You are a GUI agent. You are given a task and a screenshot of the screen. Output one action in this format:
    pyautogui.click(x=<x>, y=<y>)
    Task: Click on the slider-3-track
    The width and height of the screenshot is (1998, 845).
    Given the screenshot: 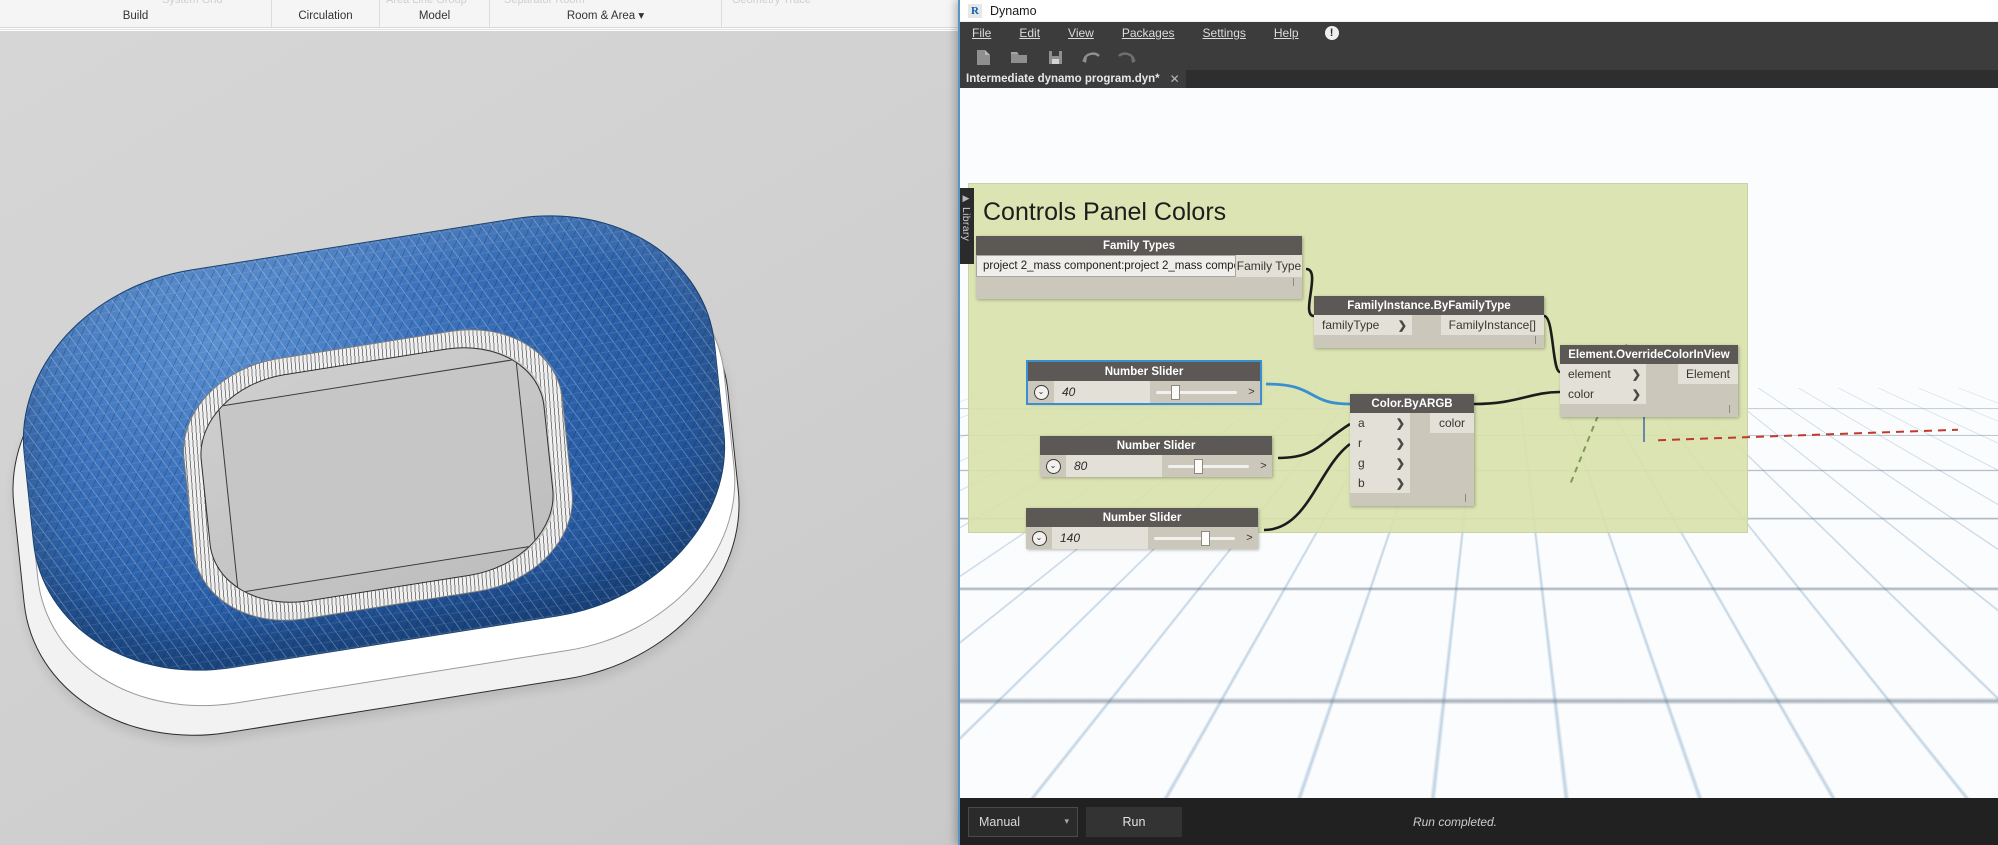 What is the action you would take?
    pyautogui.click(x=1194, y=538)
    